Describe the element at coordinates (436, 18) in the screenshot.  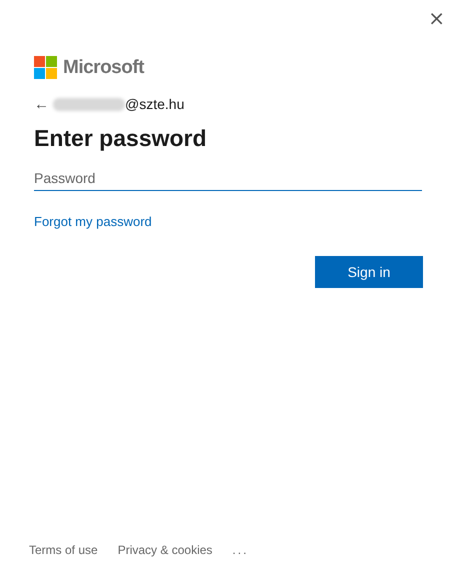
I see `close-button: ×` at that location.